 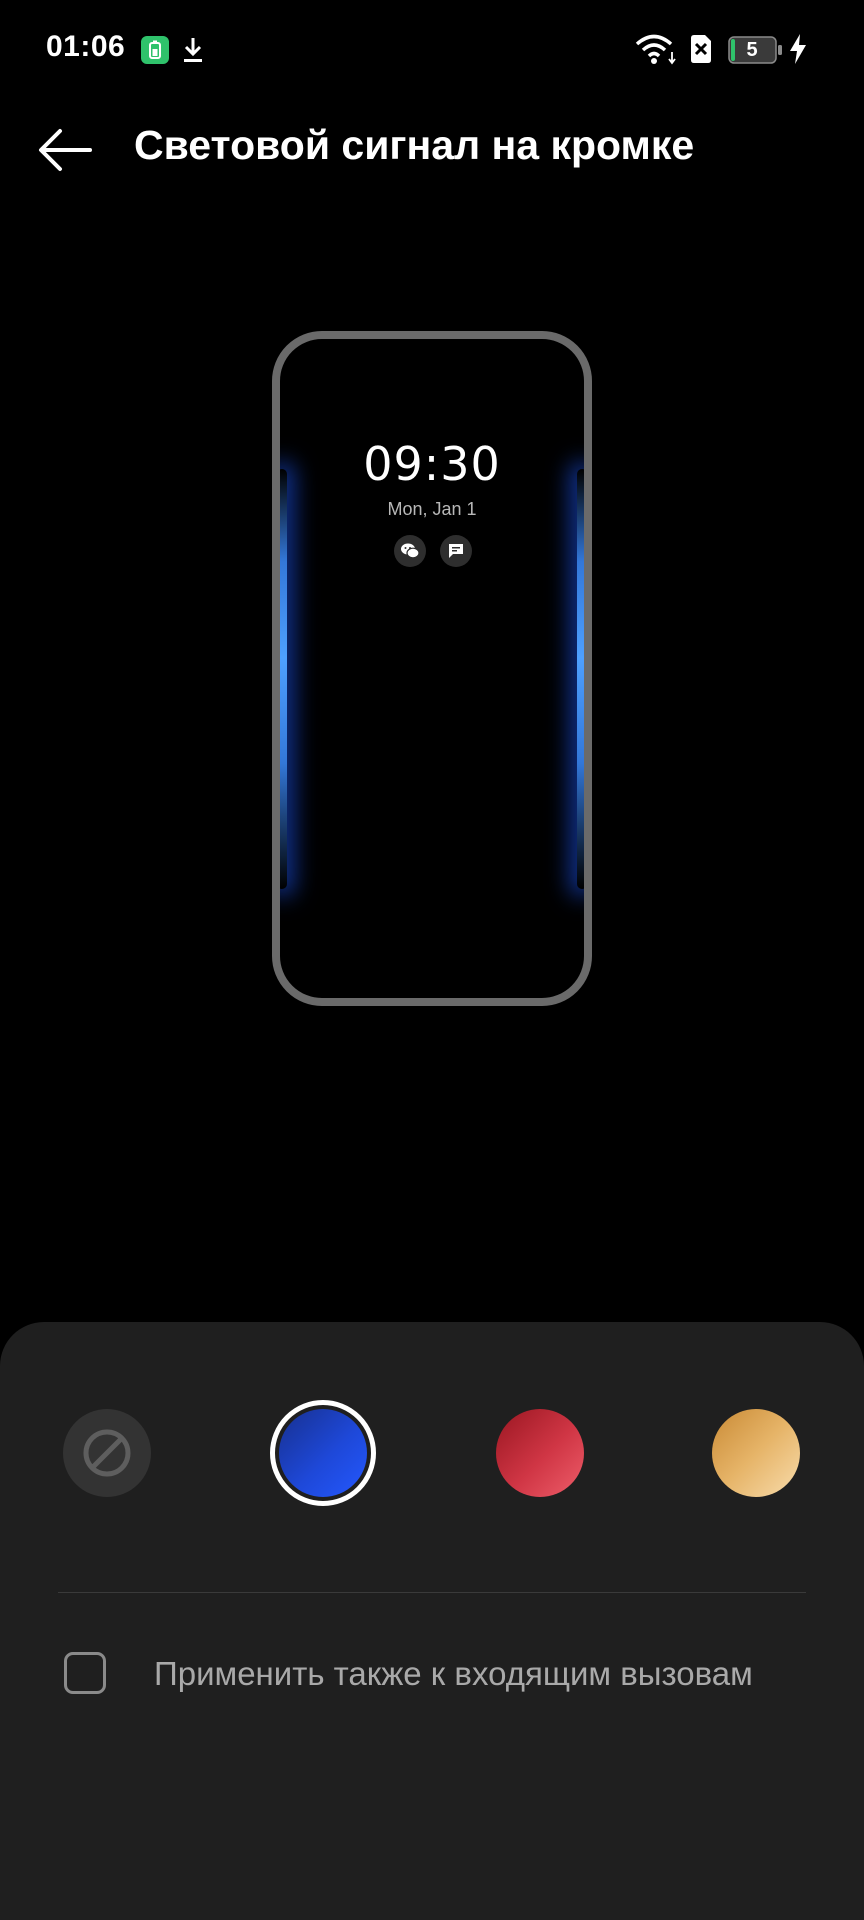 What do you see at coordinates (453, 1674) in the screenshot?
I see `apply-to-calls-label: Применить также к входящим вызовам` at bounding box center [453, 1674].